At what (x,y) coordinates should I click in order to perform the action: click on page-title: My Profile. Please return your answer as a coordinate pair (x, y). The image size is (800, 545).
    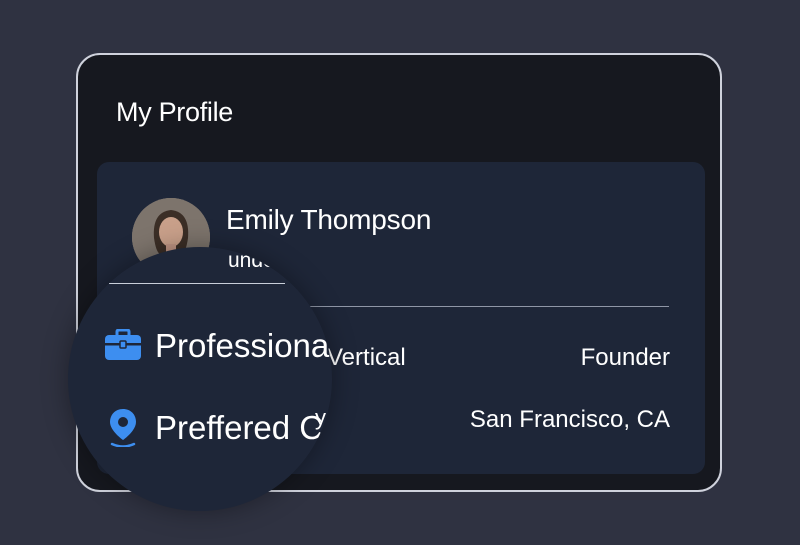
    Looking at the image, I should click on (175, 112).